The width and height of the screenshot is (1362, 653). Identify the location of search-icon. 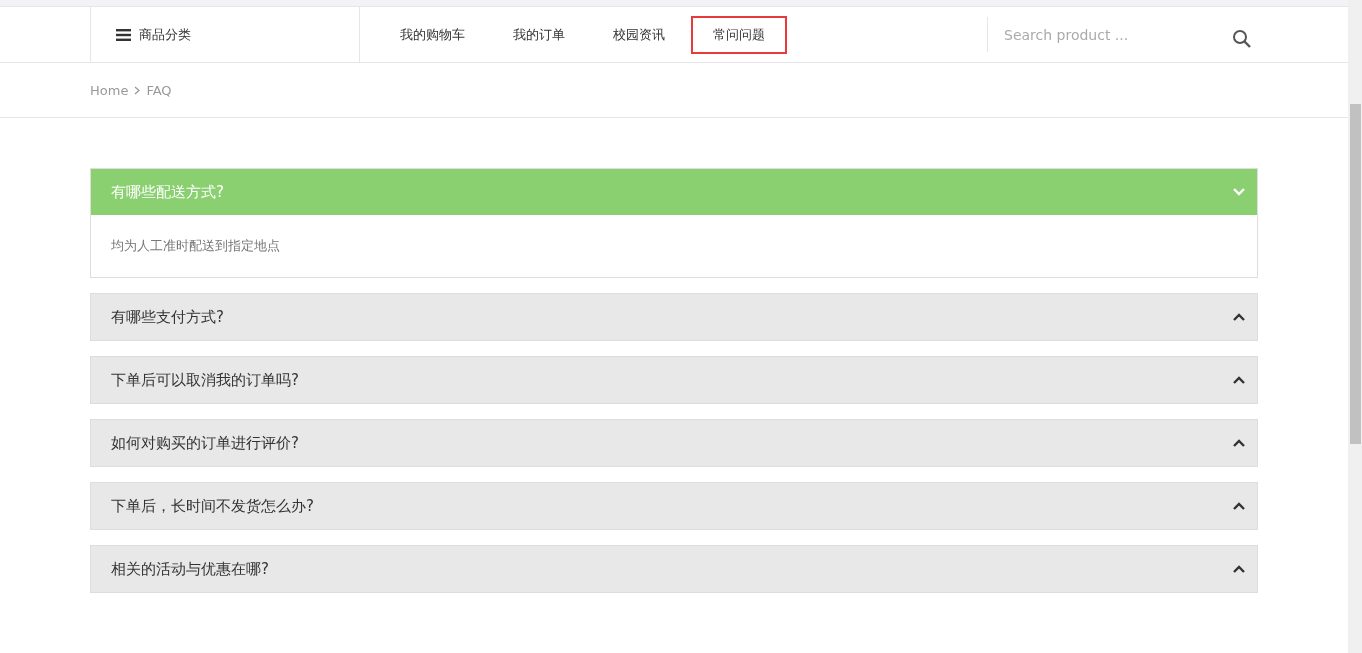
(1242, 38).